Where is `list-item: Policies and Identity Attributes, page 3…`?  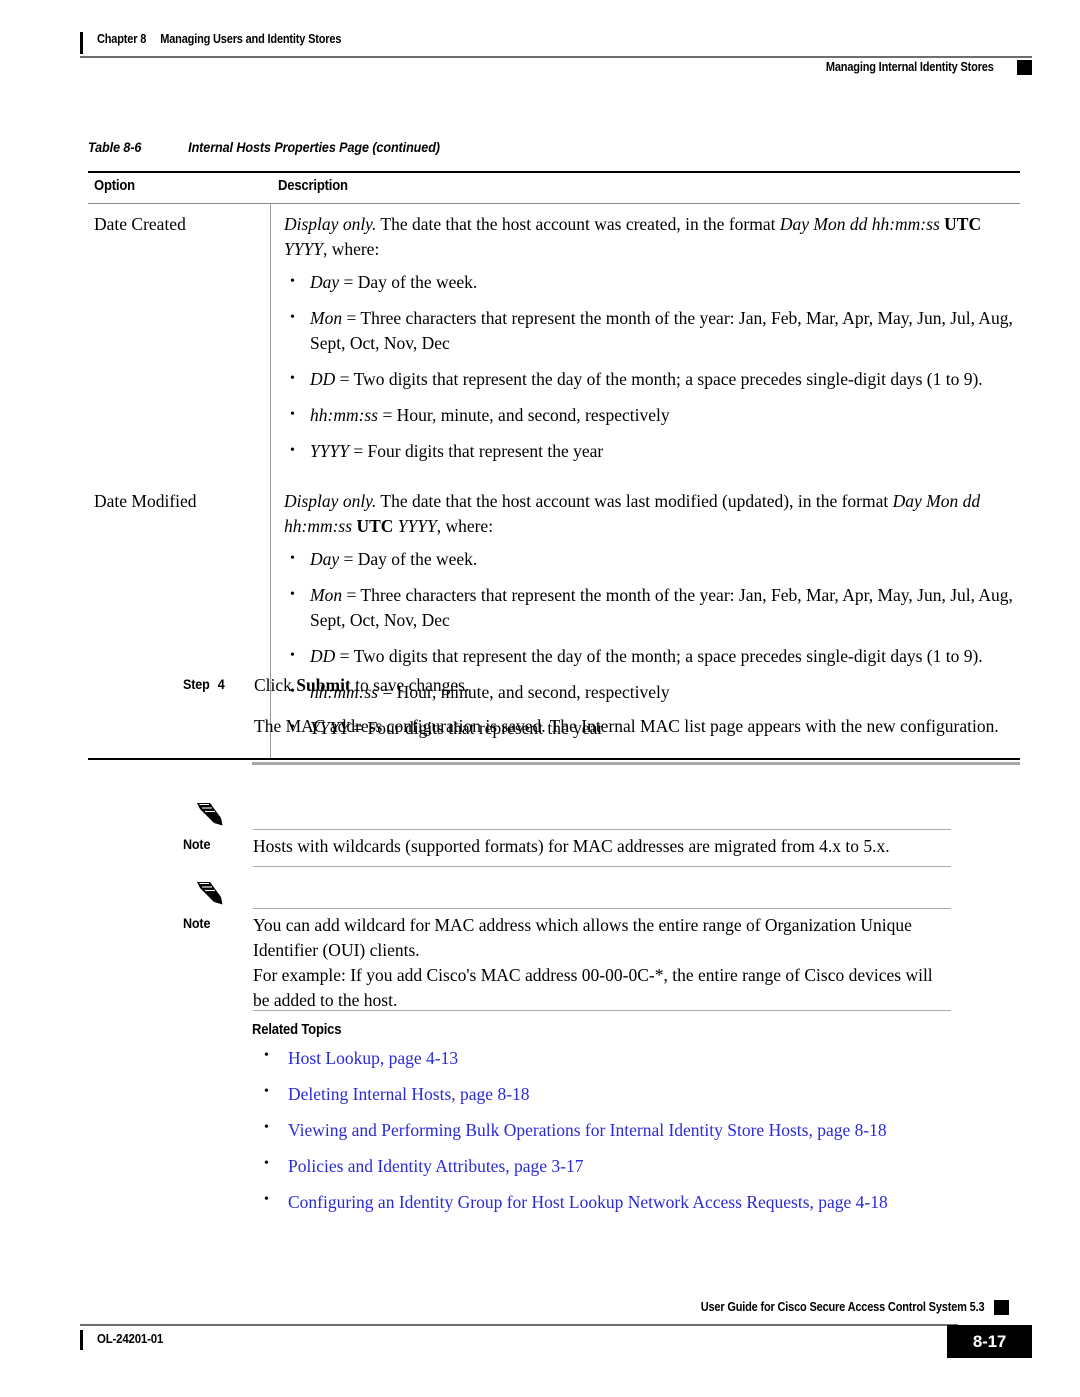 list-item: Policies and Identity Attributes, page 3… is located at coordinates (642, 1166).